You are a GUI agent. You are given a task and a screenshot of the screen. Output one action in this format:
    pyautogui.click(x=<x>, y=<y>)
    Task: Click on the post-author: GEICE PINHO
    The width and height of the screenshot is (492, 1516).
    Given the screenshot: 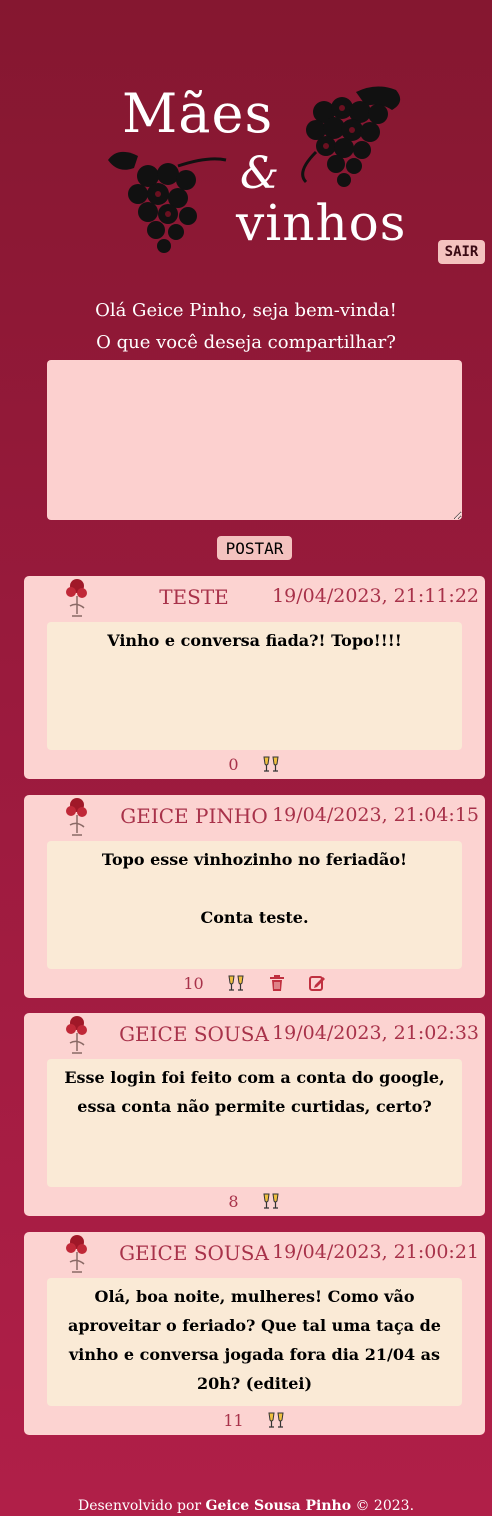 What is the action you would take?
    pyautogui.click(x=194, y=816)
    